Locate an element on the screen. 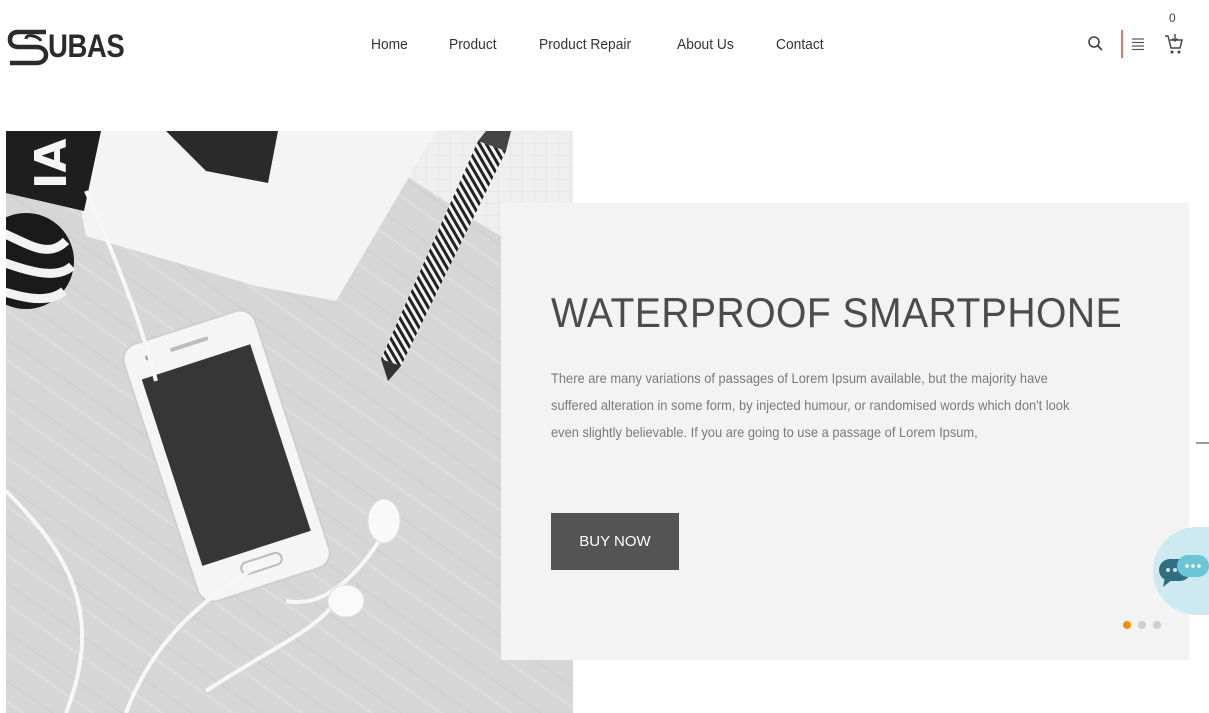  chat-icon is located at coordinates (1184, 574).